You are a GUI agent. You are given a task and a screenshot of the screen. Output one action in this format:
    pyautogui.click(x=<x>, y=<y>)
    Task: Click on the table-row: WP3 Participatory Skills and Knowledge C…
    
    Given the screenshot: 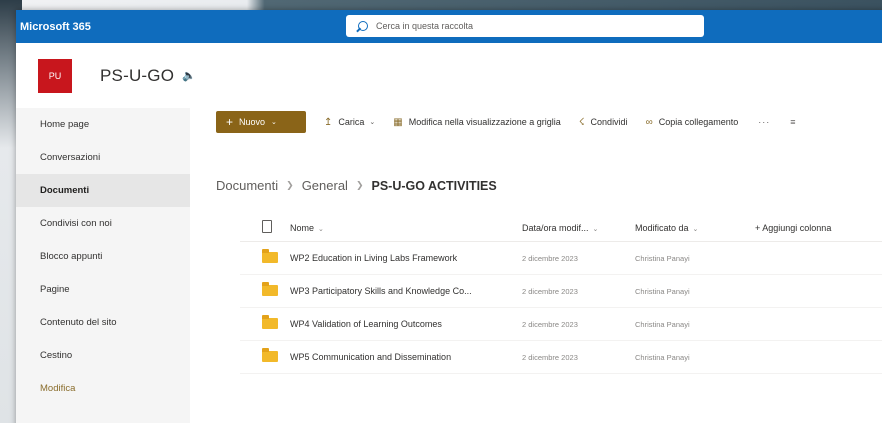 What is the action you would take?
    pyautogui.click(x=561, y=291)
    